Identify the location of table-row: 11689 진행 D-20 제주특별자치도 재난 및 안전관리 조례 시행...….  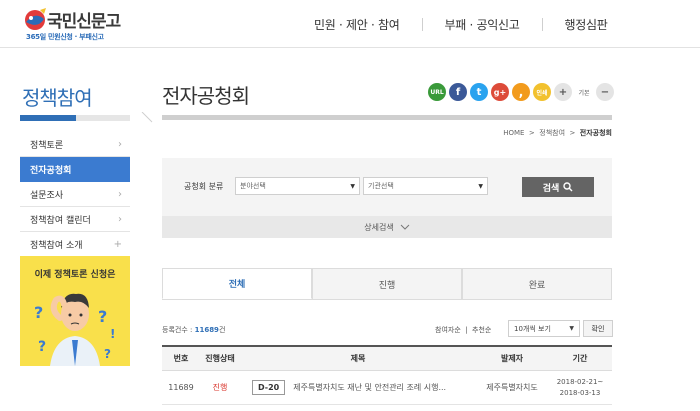
(387, 388).